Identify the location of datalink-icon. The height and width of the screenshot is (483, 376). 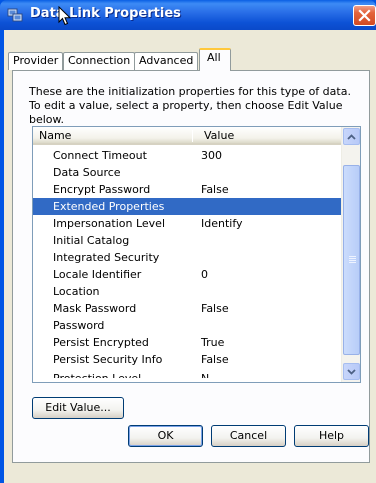
(15, 15).